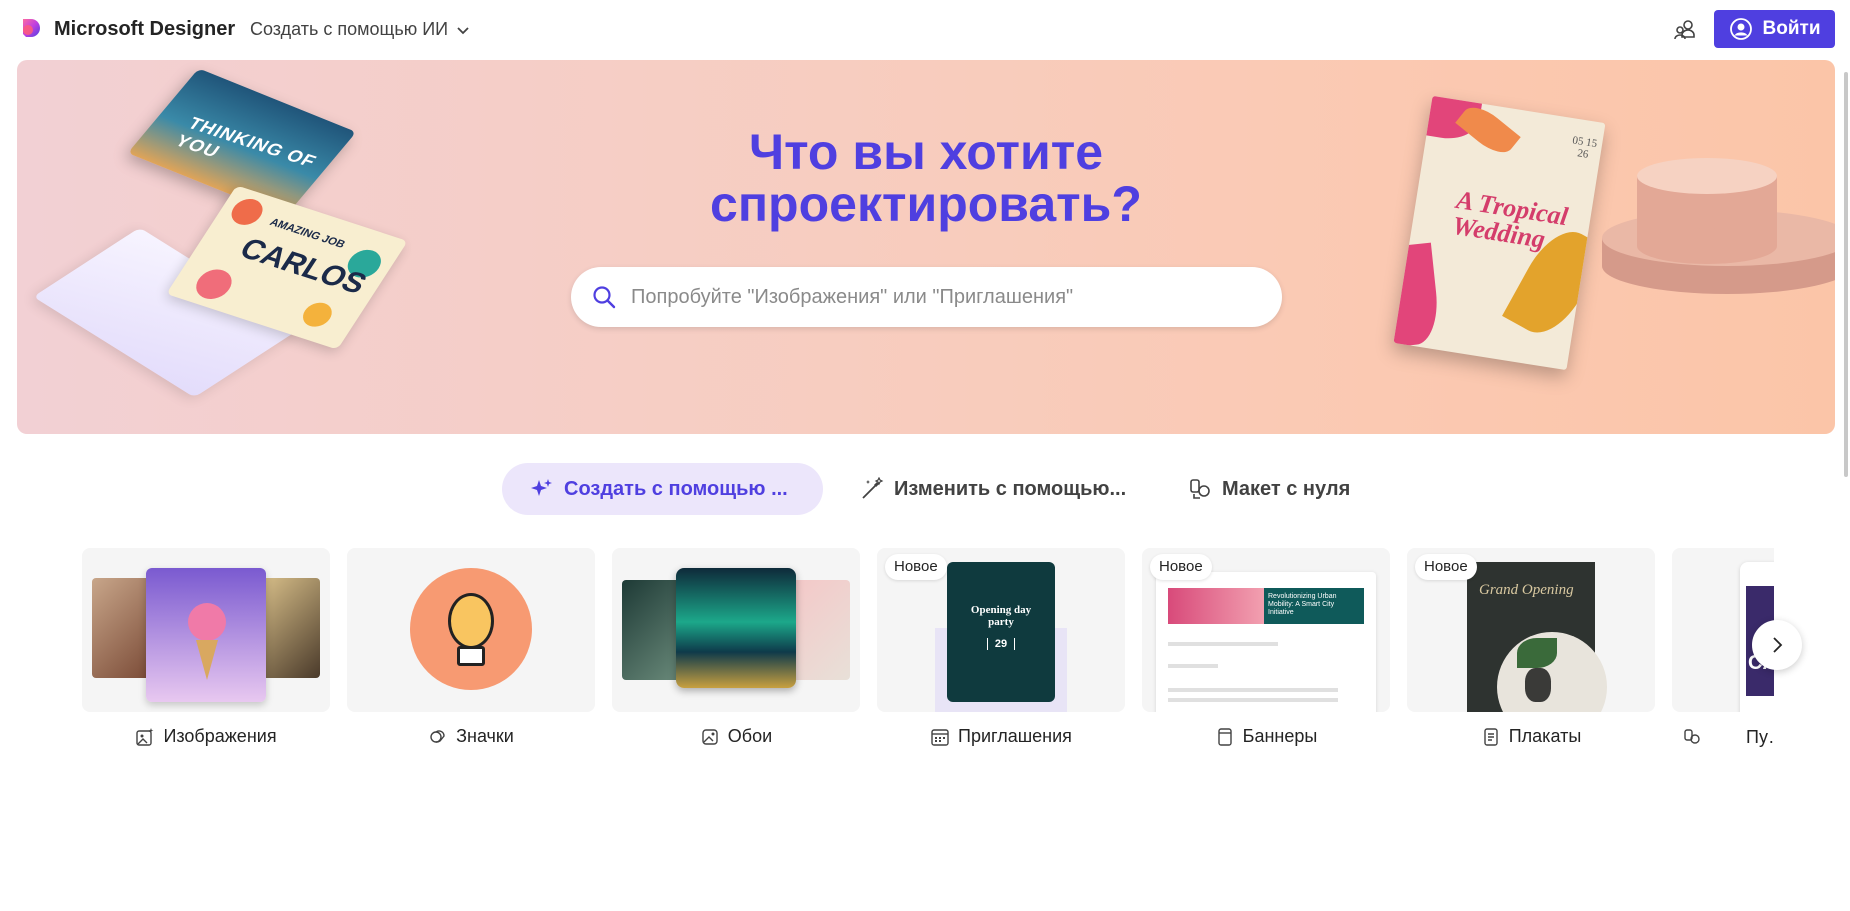 This screenshot has width=1850, height=911. I want to click on invite-title: A Tropical Wedding, so click(1510, 220).